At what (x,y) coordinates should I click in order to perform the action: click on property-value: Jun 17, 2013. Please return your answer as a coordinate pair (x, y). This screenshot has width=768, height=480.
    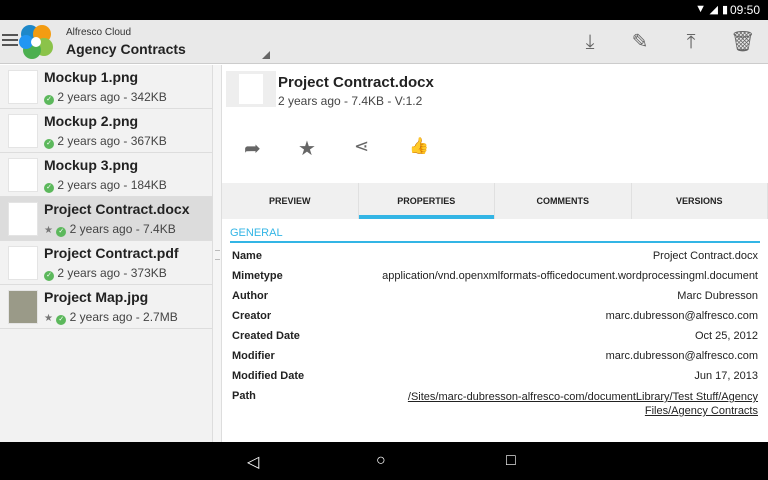
    Looking at the image, I should click on (726, 376).